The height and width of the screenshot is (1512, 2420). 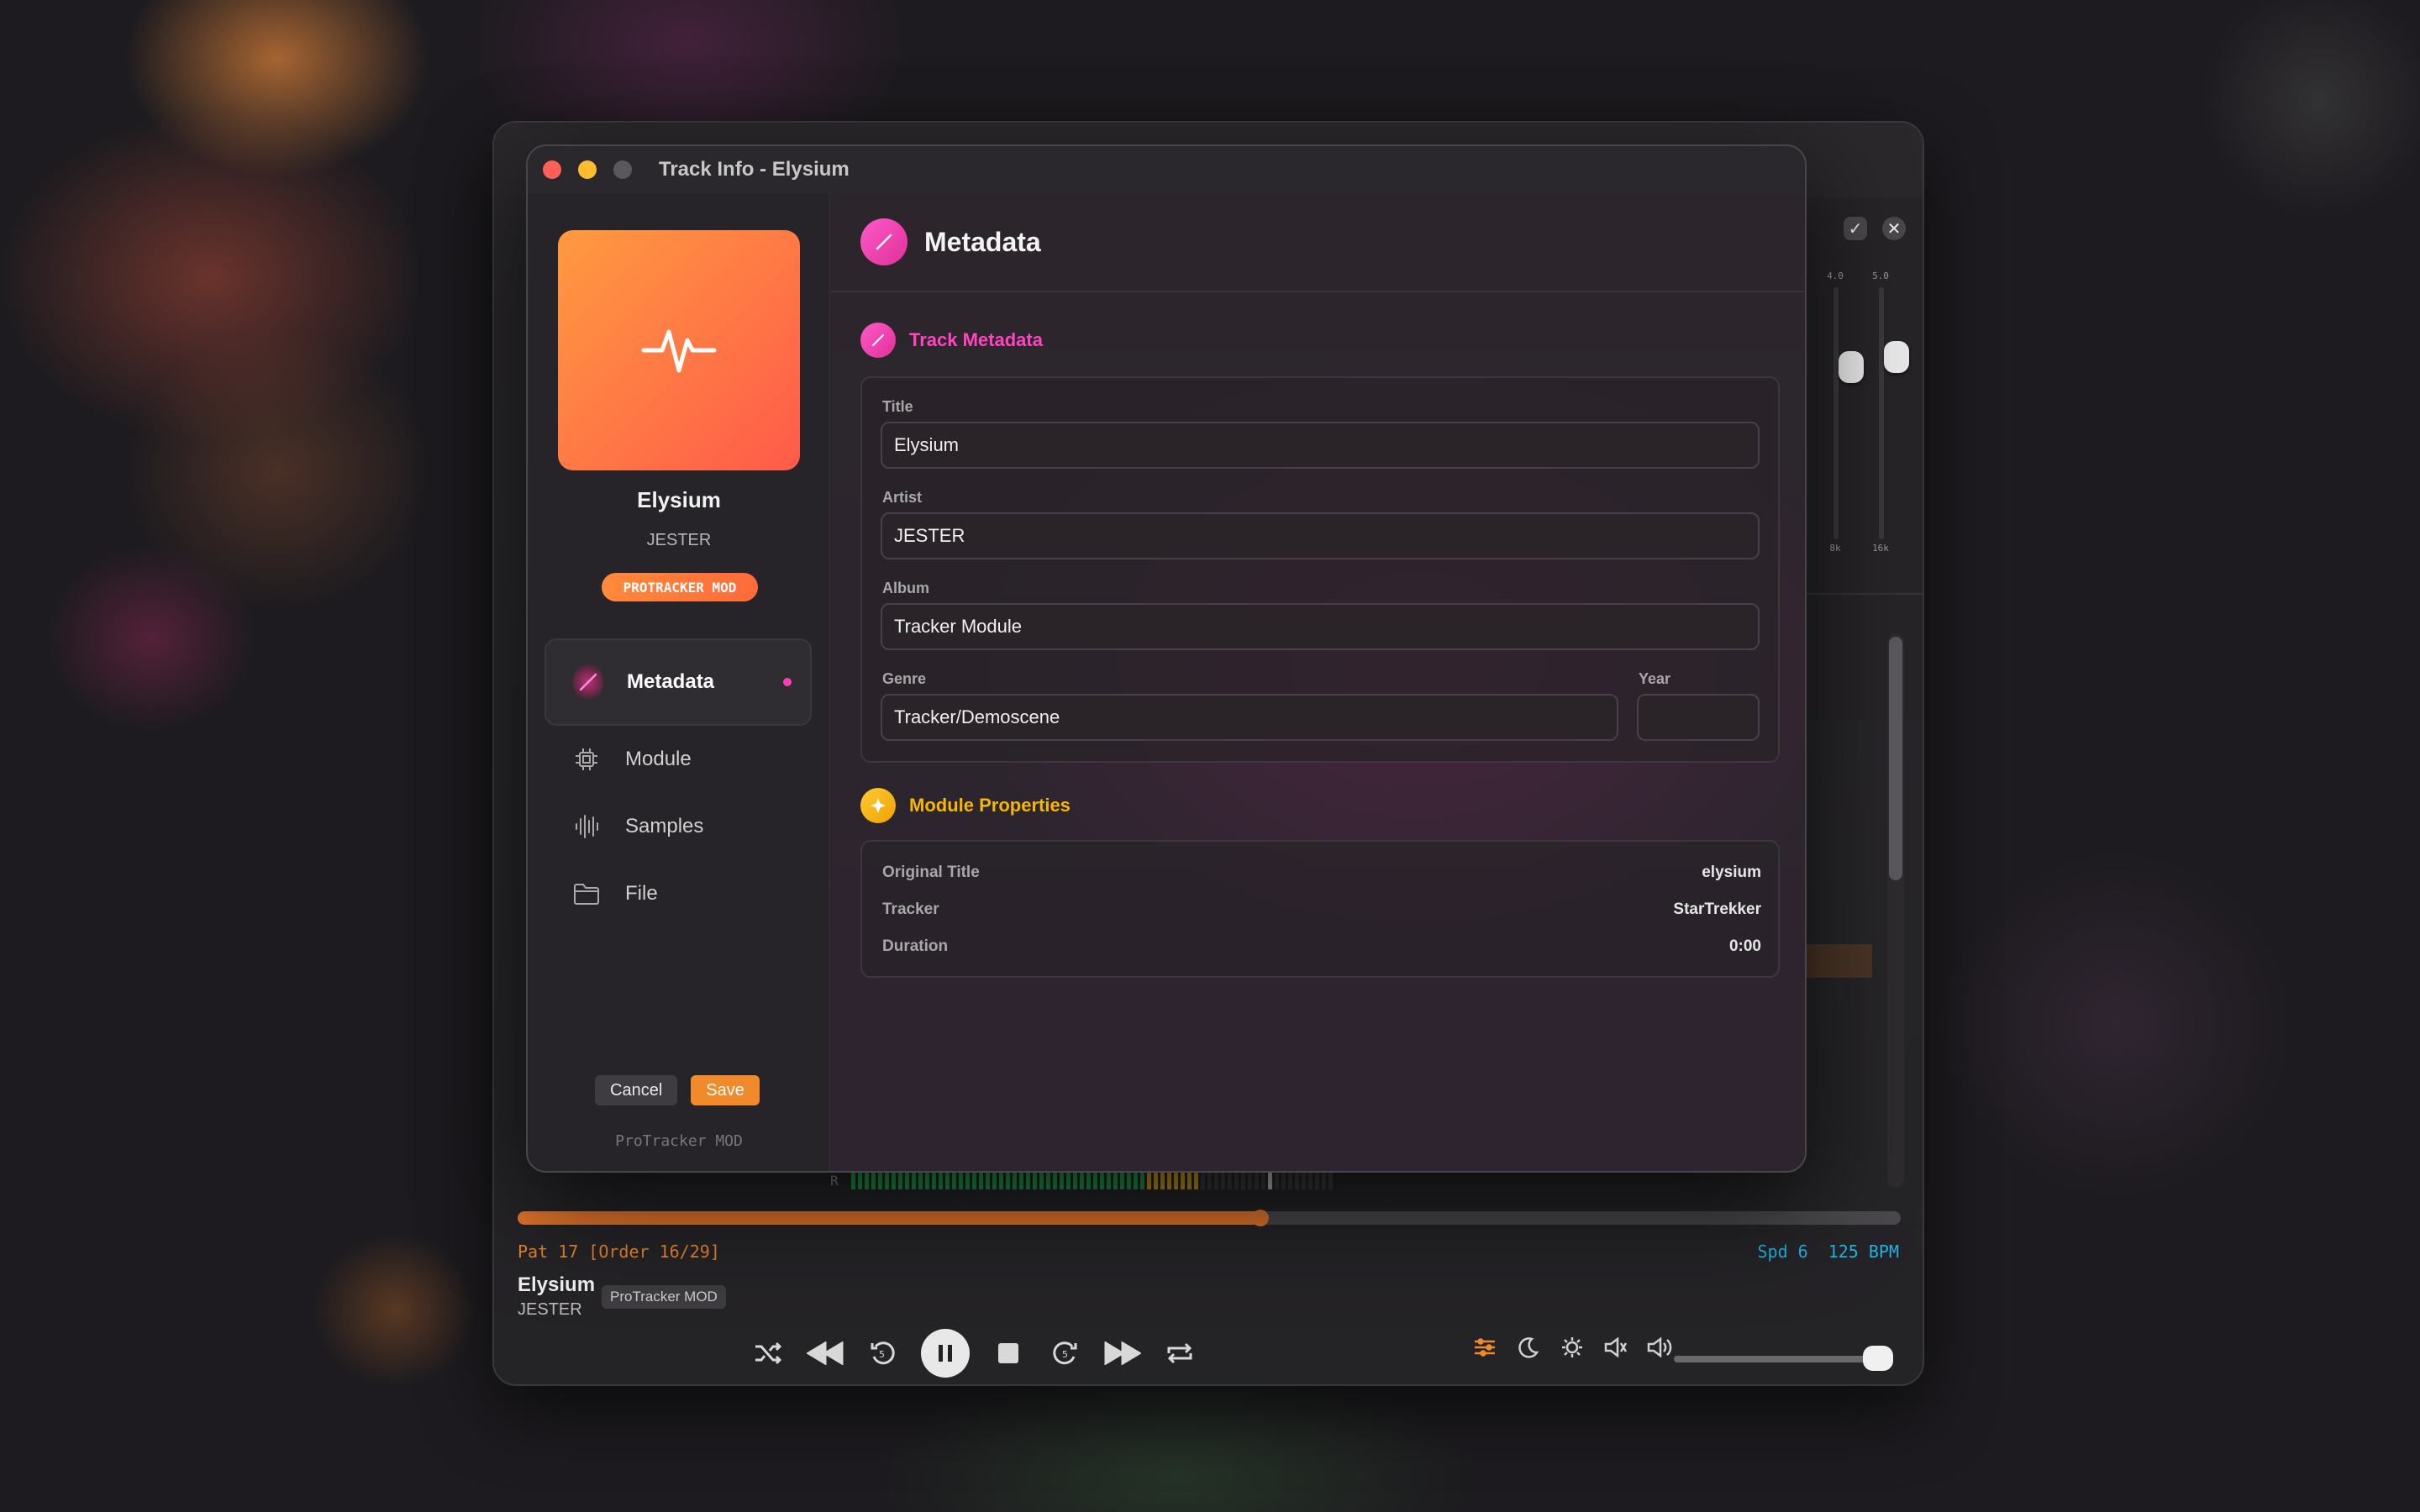 What do you see at coordinates (834, 1180) in the screenshot?
I see `vu-channel-label: R` at bounding box center [834, 1180].